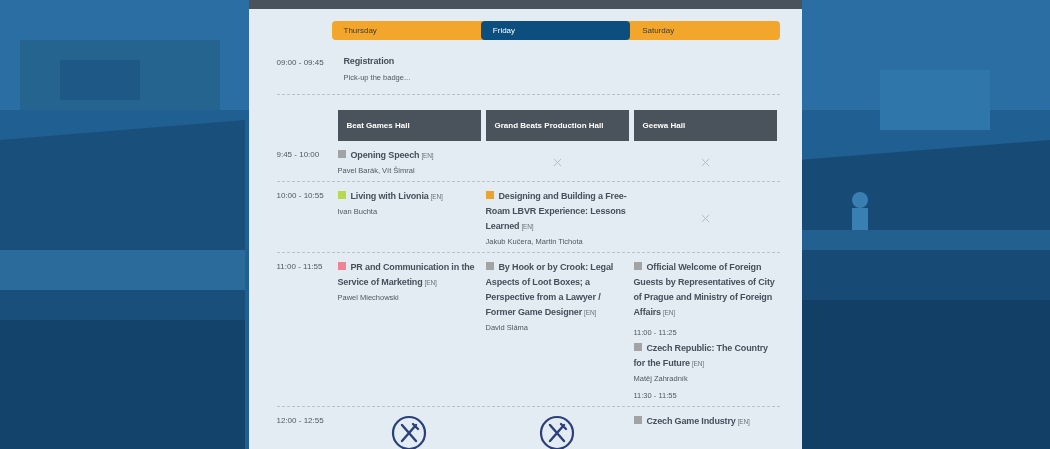  I want to click on time-label: 11:00 - 11:55, so click(300, 266).